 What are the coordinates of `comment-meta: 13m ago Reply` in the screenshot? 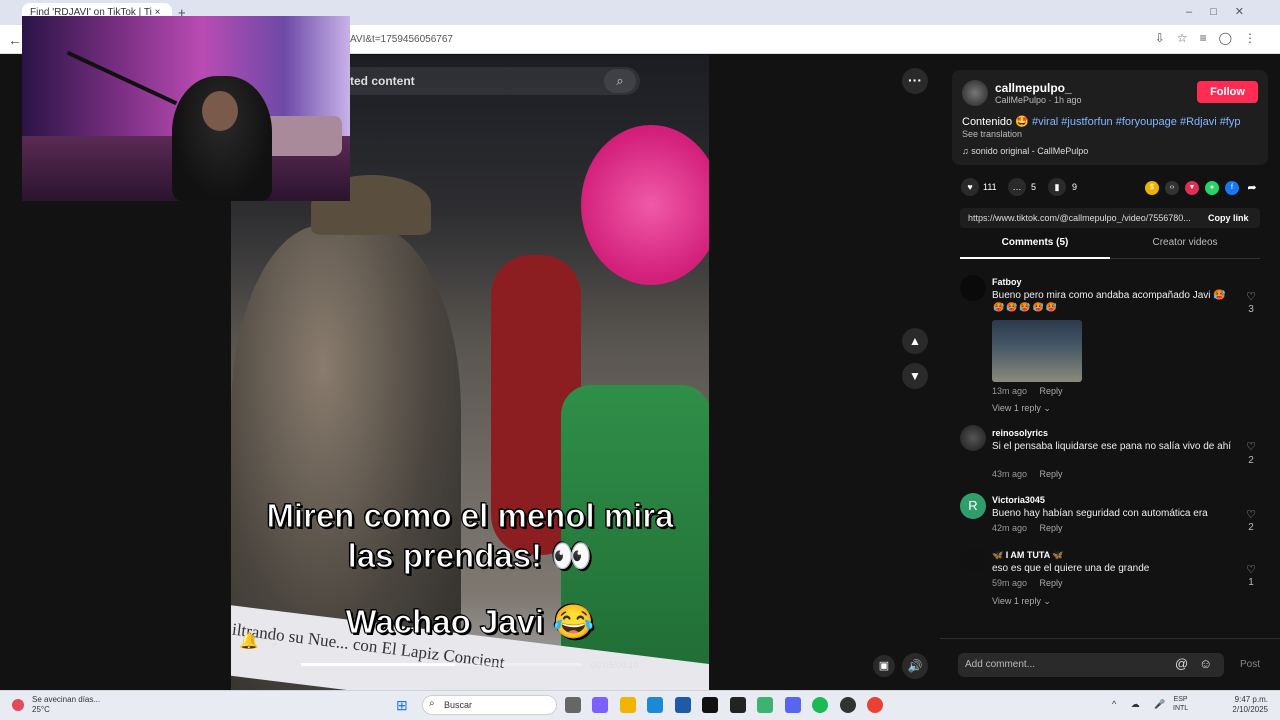 It's located at (1027, 391).